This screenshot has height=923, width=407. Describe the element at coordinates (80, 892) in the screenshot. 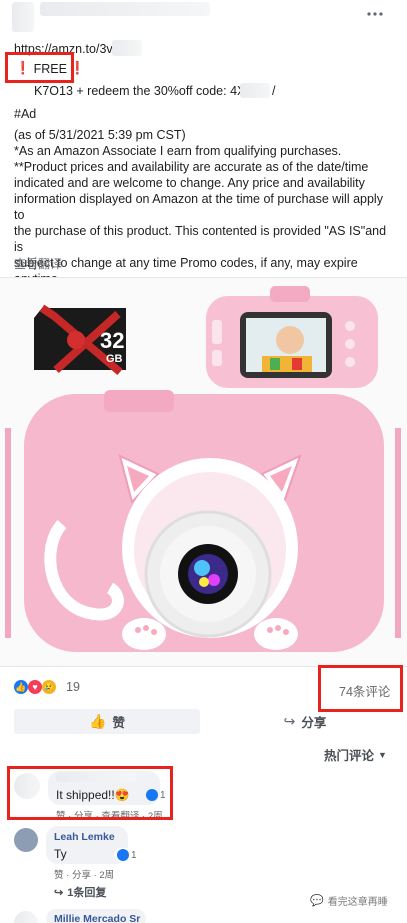

I see `view-replies-link: ↪ 1条回复` at that location.